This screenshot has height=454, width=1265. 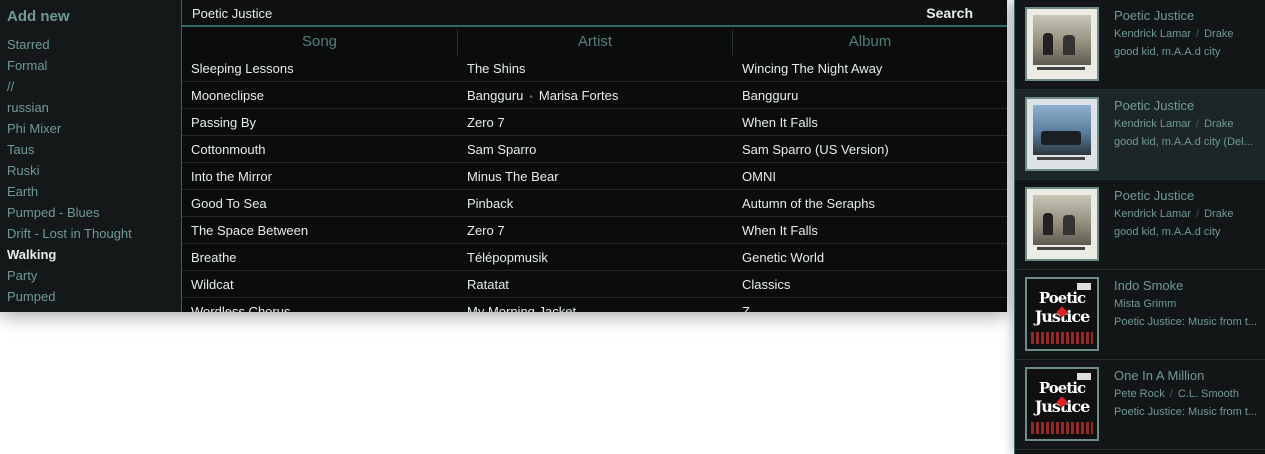 I want to click on artist-cell: Zero 7, so click(x=595, y=122).